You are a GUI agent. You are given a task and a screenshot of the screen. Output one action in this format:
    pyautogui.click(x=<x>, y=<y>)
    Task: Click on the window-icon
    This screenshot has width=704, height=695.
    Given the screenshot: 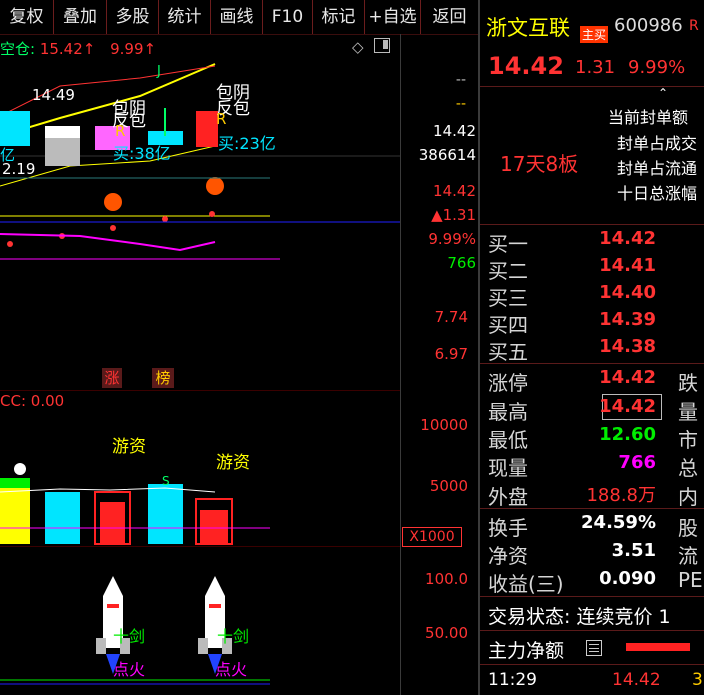 What is the action you would take?
    pyautogui.click(x=382, y=45)
    